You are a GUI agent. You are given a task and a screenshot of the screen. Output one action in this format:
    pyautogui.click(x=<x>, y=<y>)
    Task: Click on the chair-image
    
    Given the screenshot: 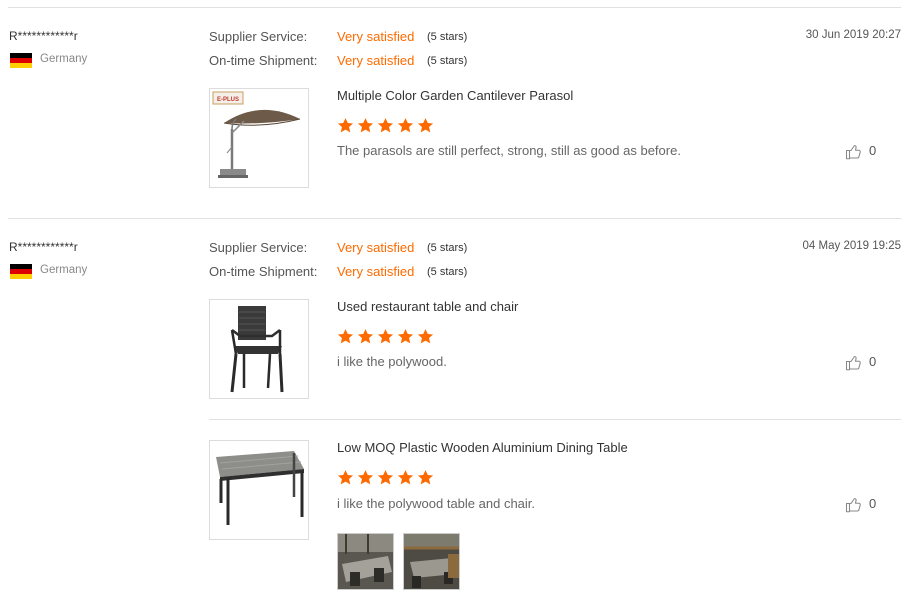 What is the action you would take?
    pyautogui.click(x=257, y=349)
    